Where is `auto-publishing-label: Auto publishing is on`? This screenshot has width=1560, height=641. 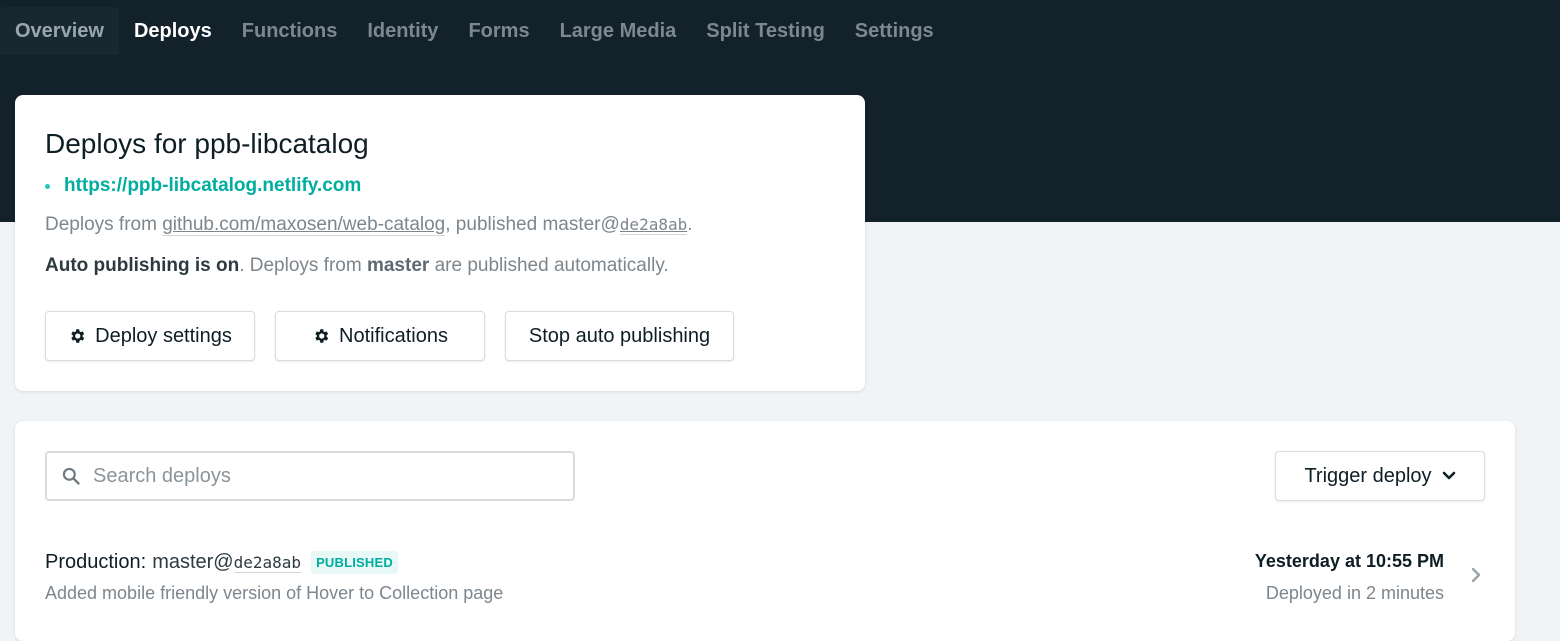
auto-publishing-label: Auto publishing is on is located at coordinates (142, 265).